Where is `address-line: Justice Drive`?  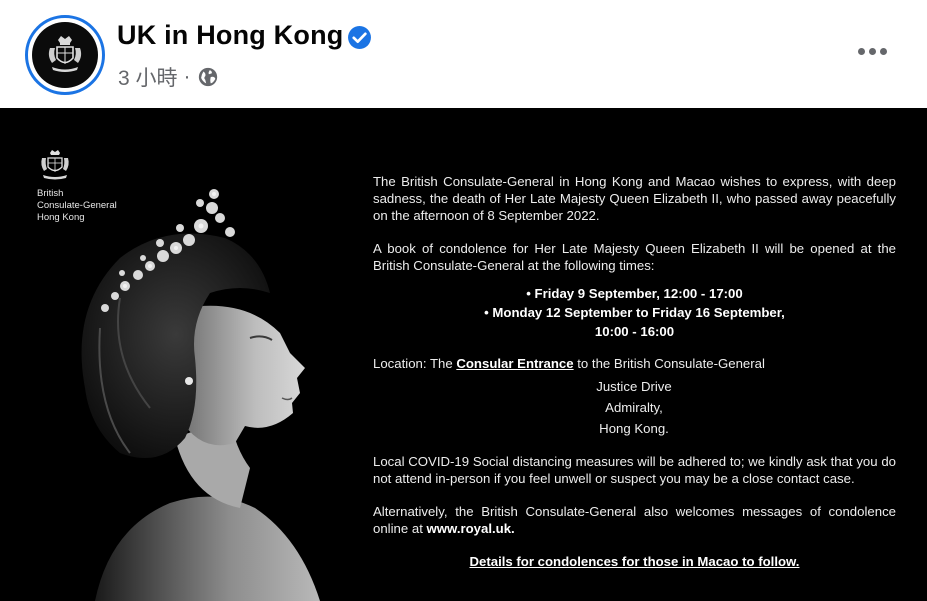
address-line: Justice Drive is located at coordinates (634, 386).